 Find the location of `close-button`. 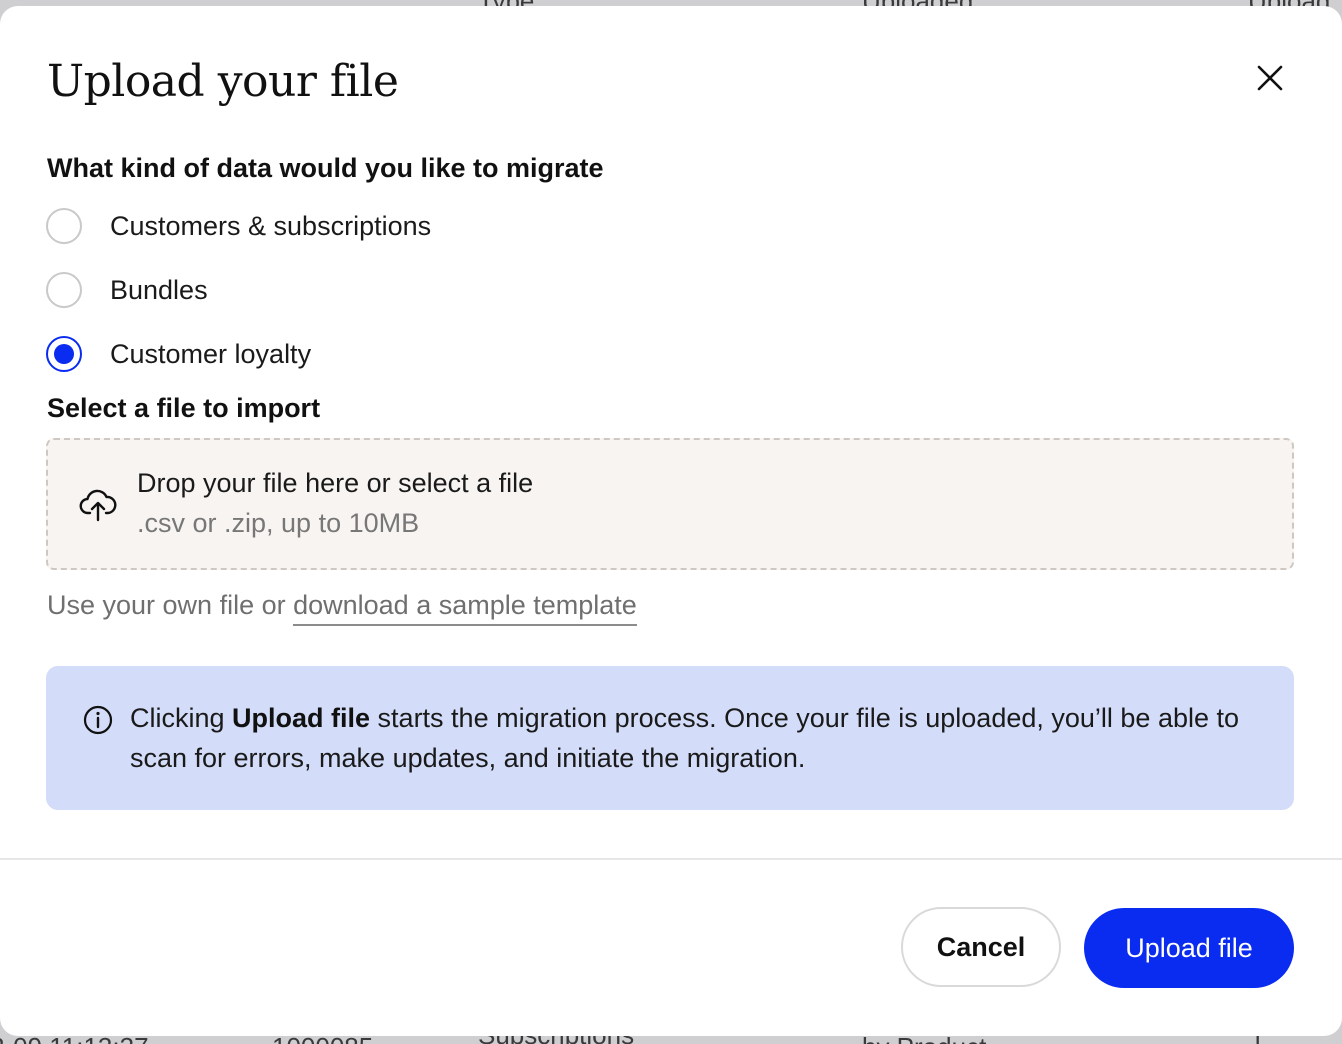

close-button is located at coordinates (1270, 78).